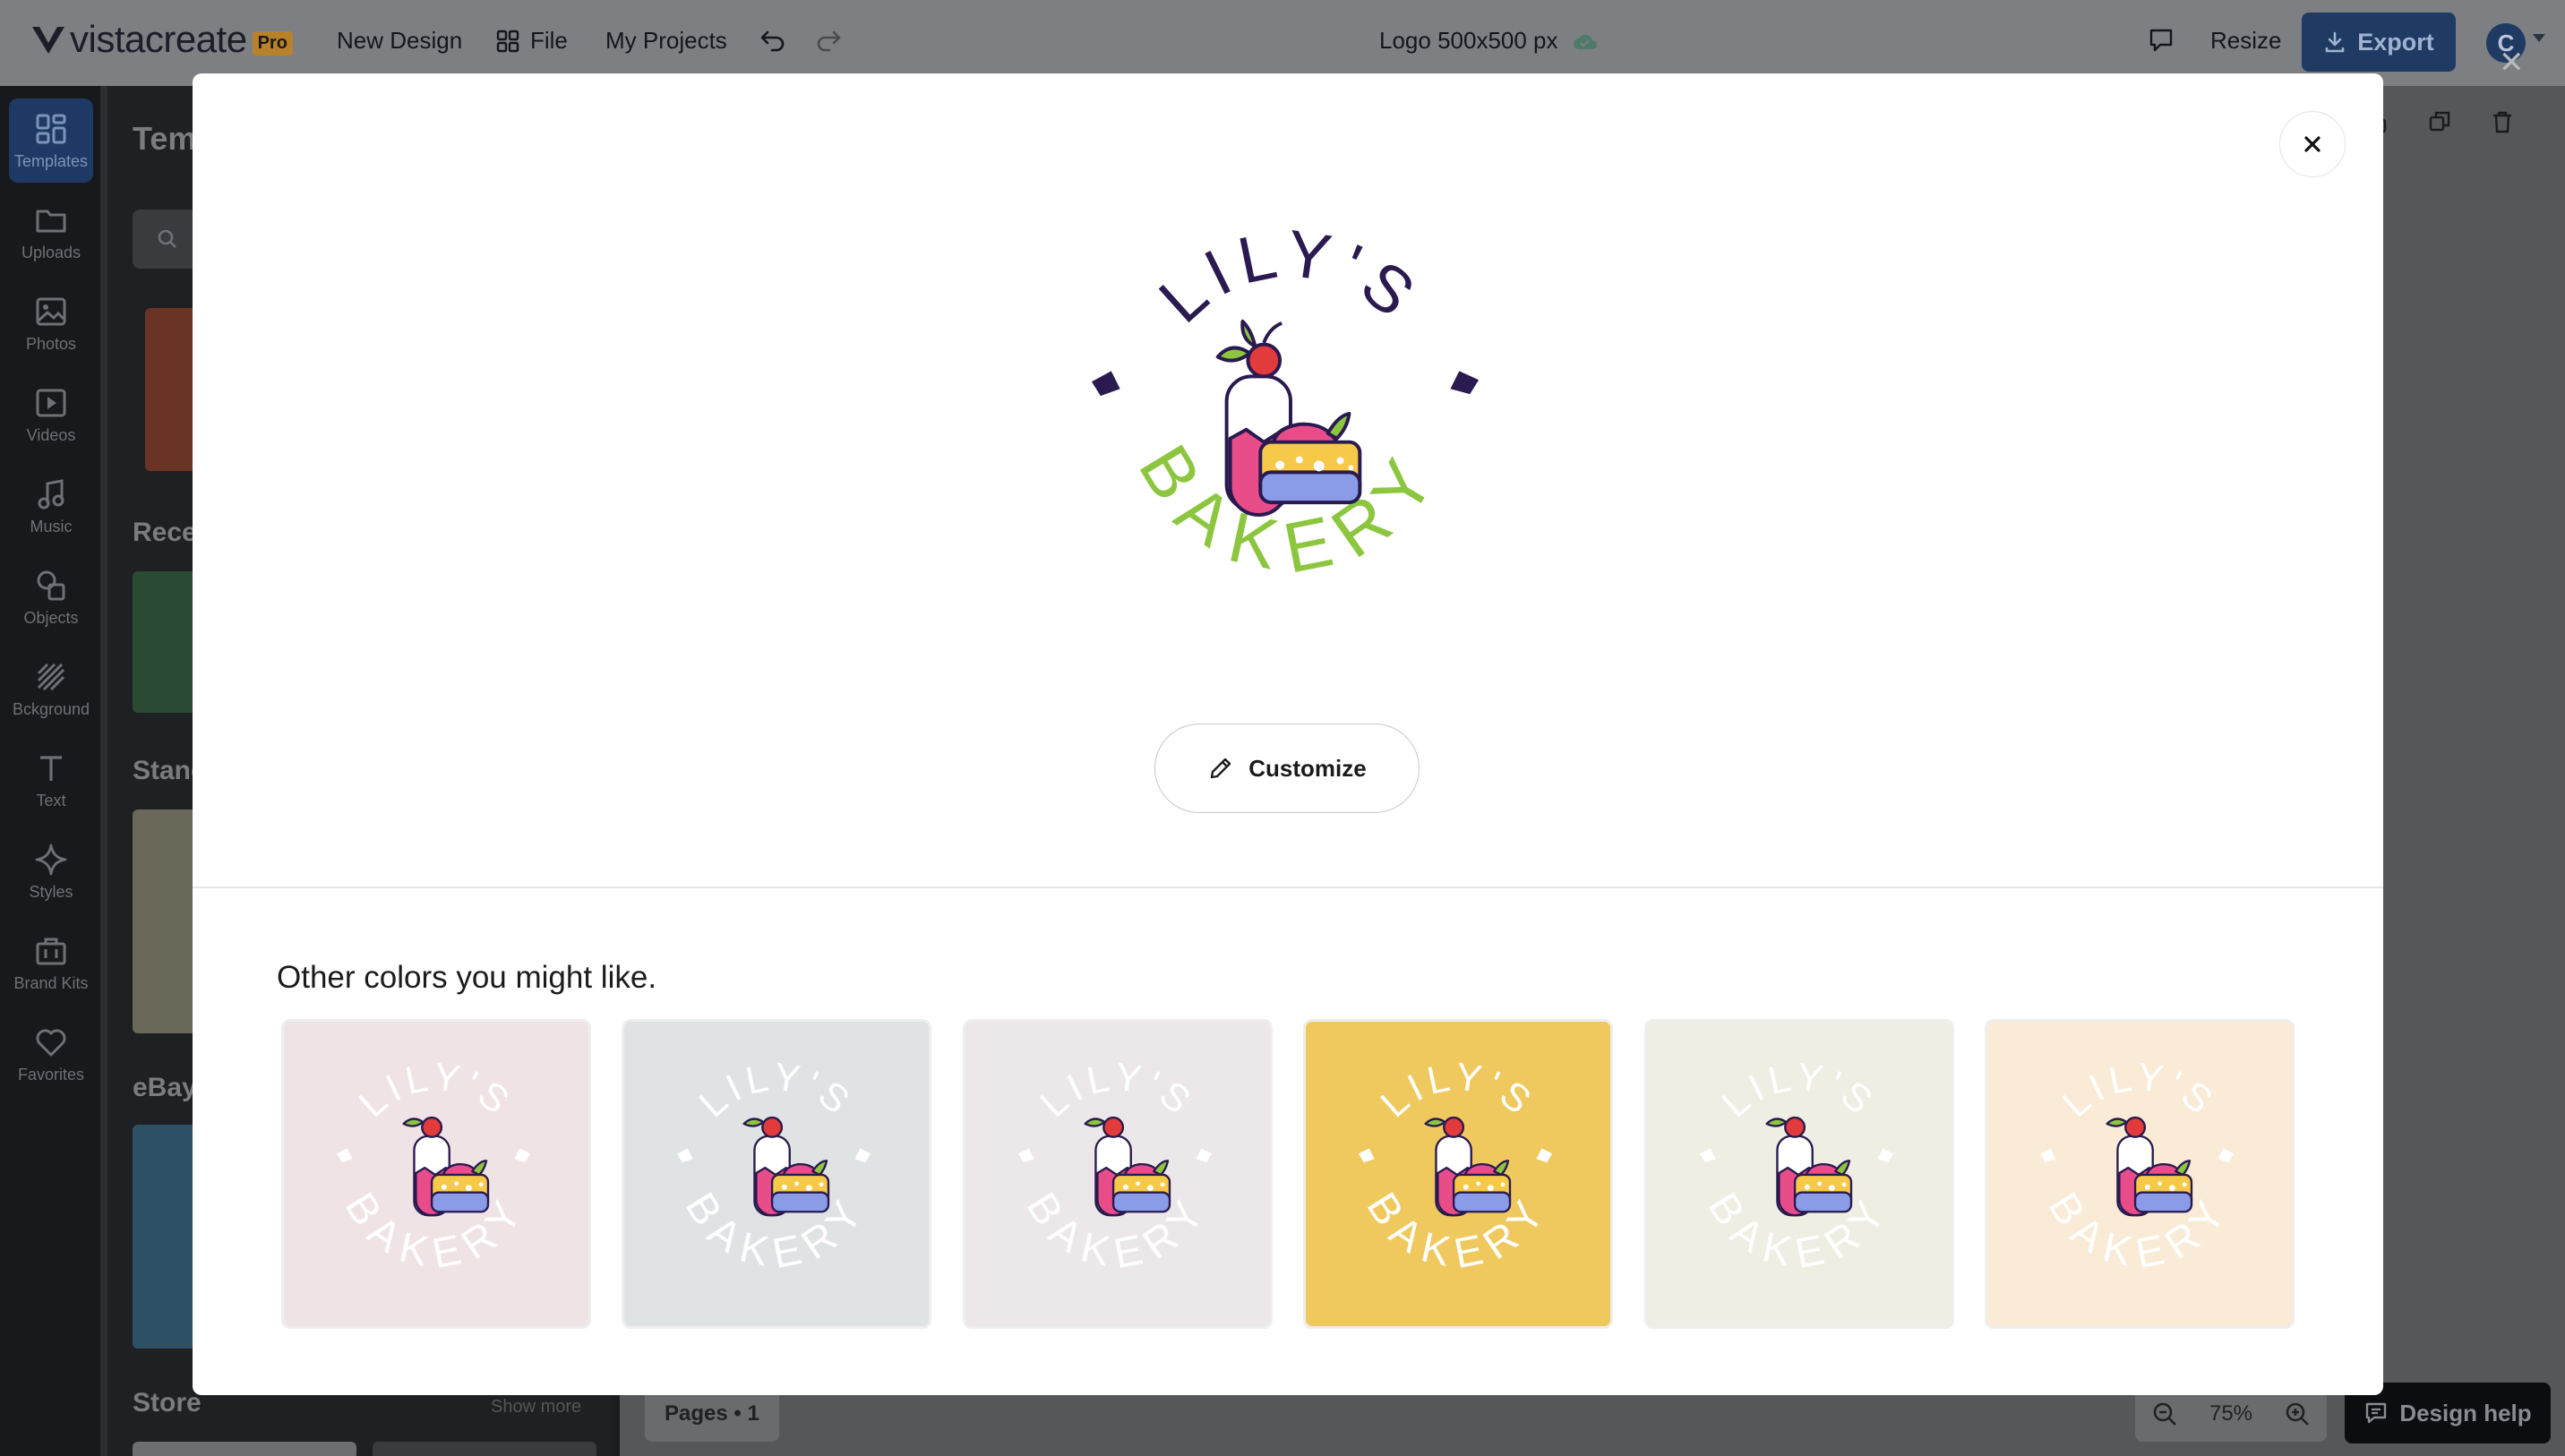 This screenshot has height=1456, width=2565. What do you see at coordinates (51, 402) in the screenshot?
I see `video-icon` at bounding box center [51, 402].